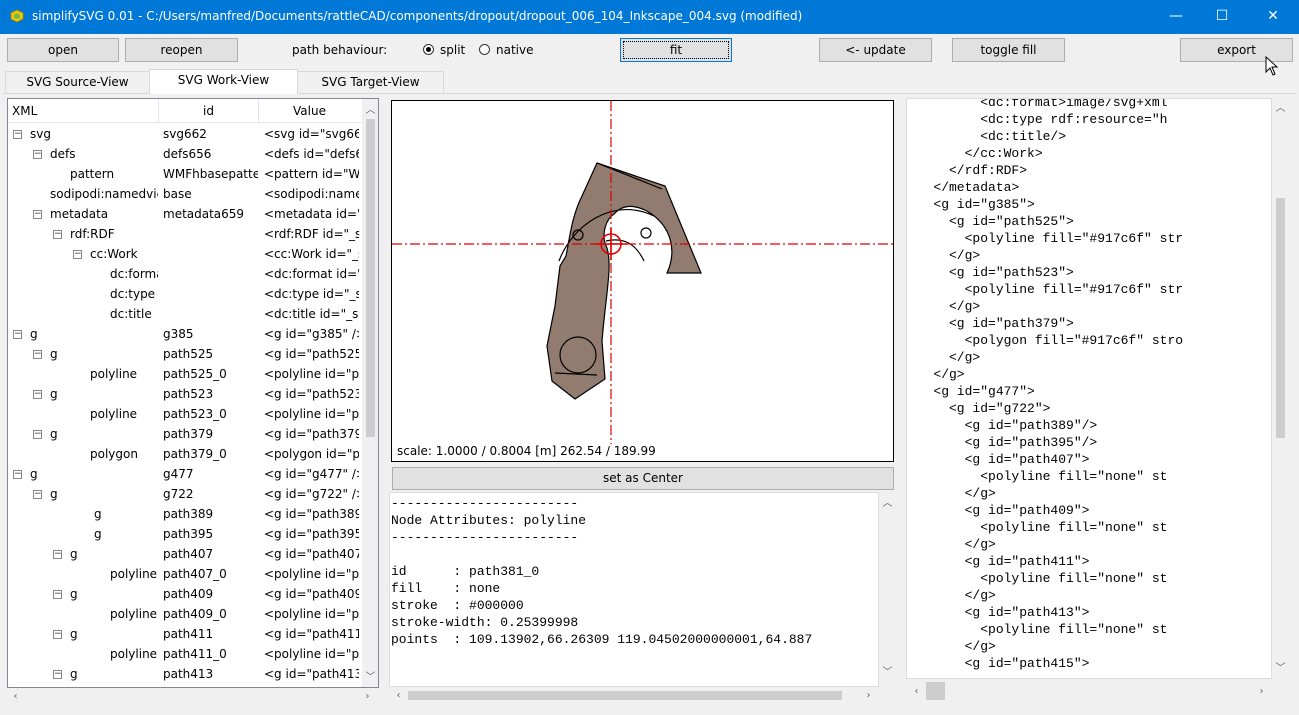  Describe the element at coordinates (185, 673) in the screenshot. I see `tree-row: − g path413 <g id="path413` at that location.